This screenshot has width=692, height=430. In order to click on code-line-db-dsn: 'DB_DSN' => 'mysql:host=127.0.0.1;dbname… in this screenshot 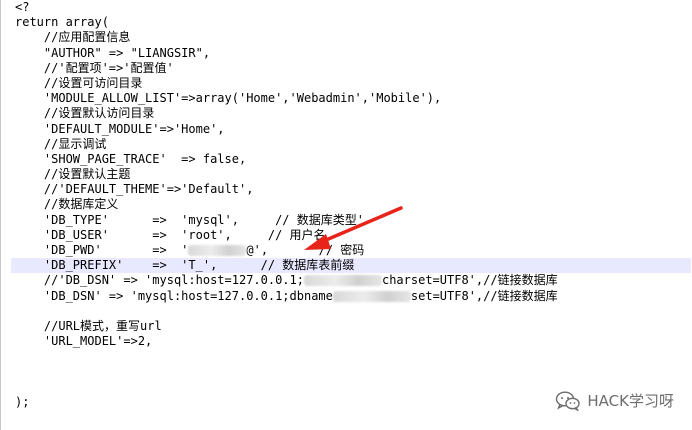, I will do `click(353, 296)`.